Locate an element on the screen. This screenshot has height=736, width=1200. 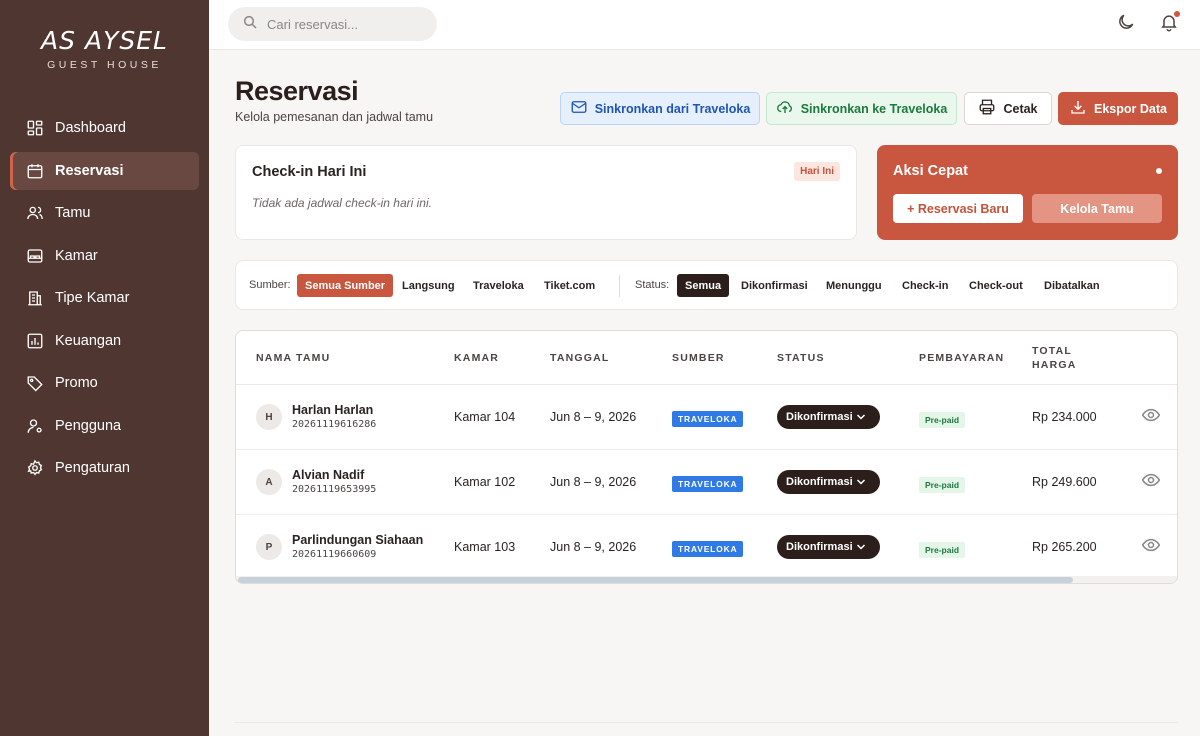
source-chip-all: Semua Sumber is located at coordinates (345, 285).